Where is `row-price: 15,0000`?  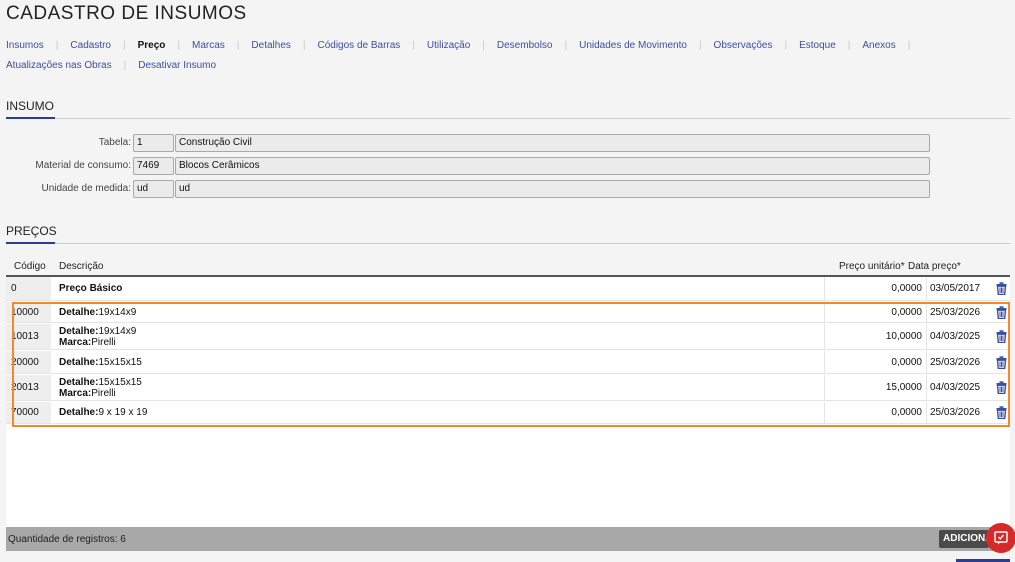 row-price: 15,0000 is located at coordinates (875, 387).